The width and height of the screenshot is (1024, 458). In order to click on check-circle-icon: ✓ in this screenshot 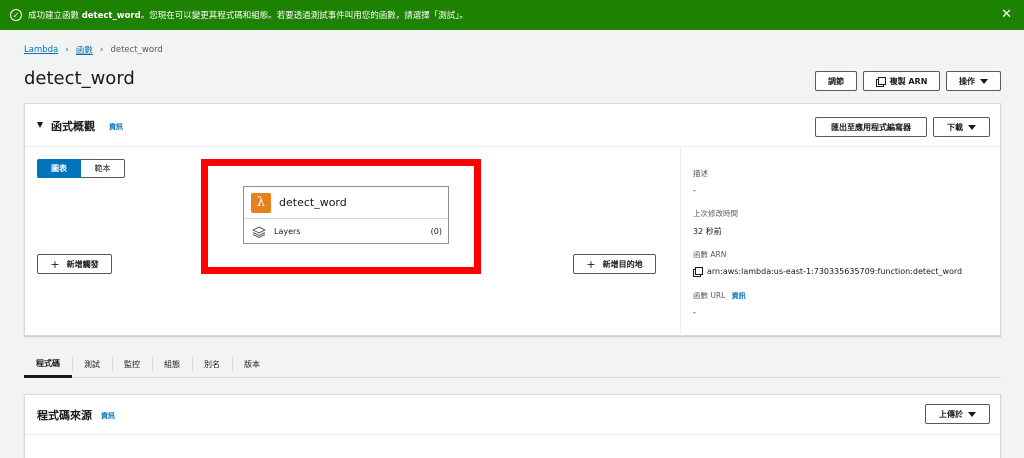, I will do `click(16, 15)`.